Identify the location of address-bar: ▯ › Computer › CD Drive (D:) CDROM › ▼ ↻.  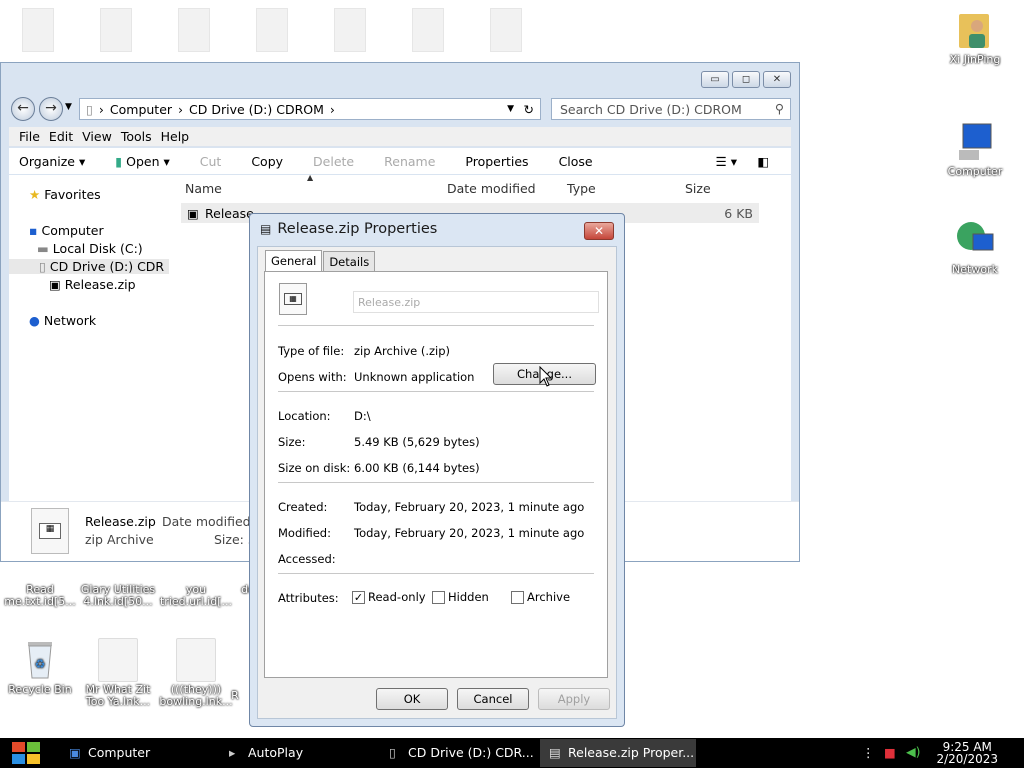
(310, 109).